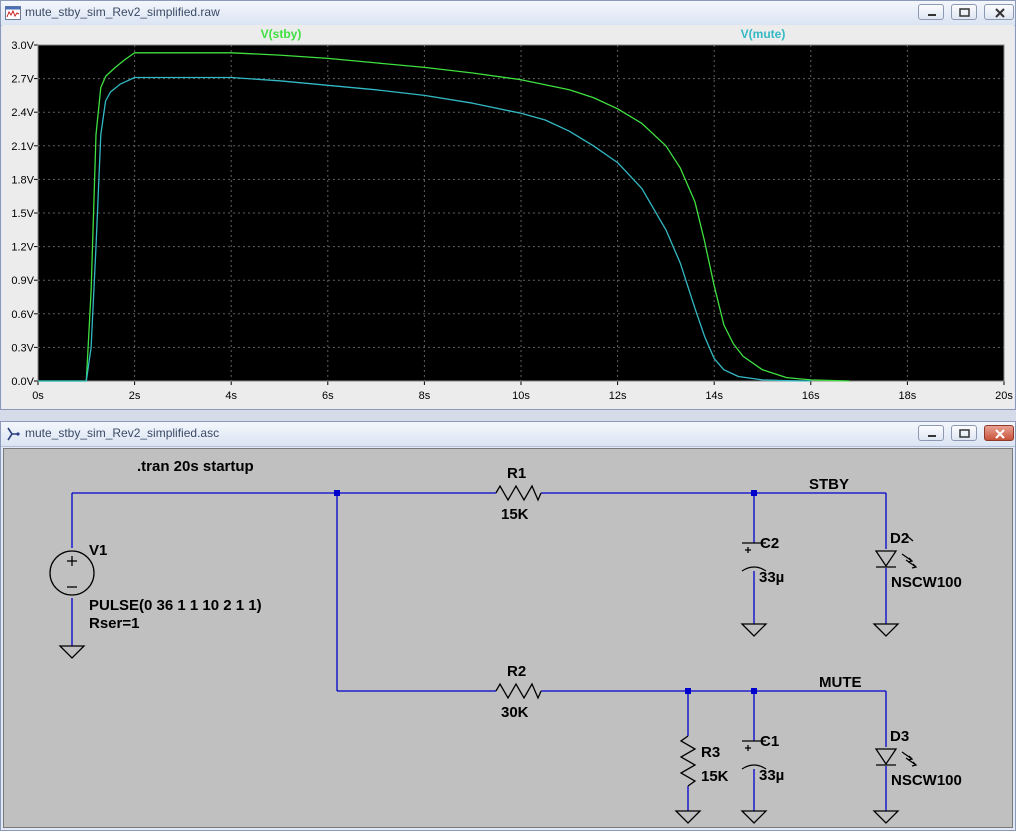 The width and height of the screenshot is (1016, 831). What do you see at coordinates (38, 396) in the screenshot?
I see `x-tick-label: 0s` at bounding box center [38, 396].